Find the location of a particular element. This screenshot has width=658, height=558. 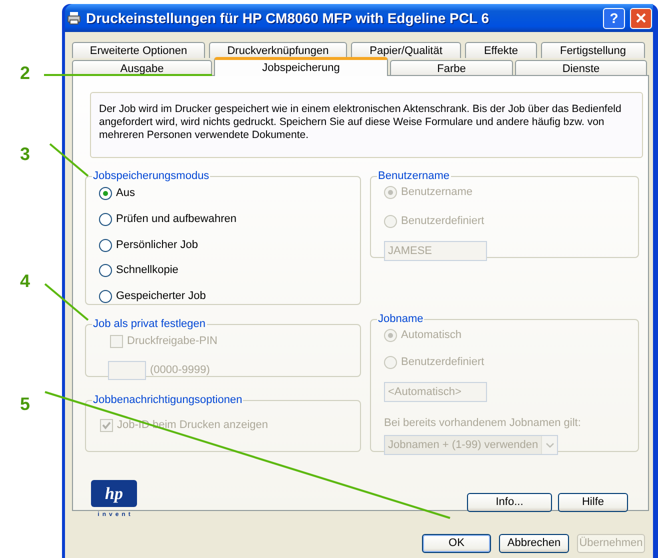

range-hint: (0000-9999) is located at coordinates (180, 370).